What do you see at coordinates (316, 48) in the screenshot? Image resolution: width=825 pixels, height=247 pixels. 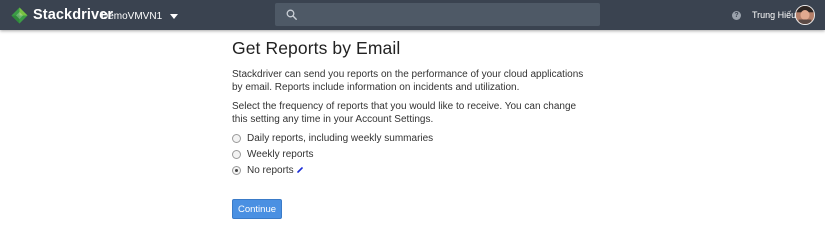 I see `page-title: Get Reports by Email` at bounding box center [316, 48].